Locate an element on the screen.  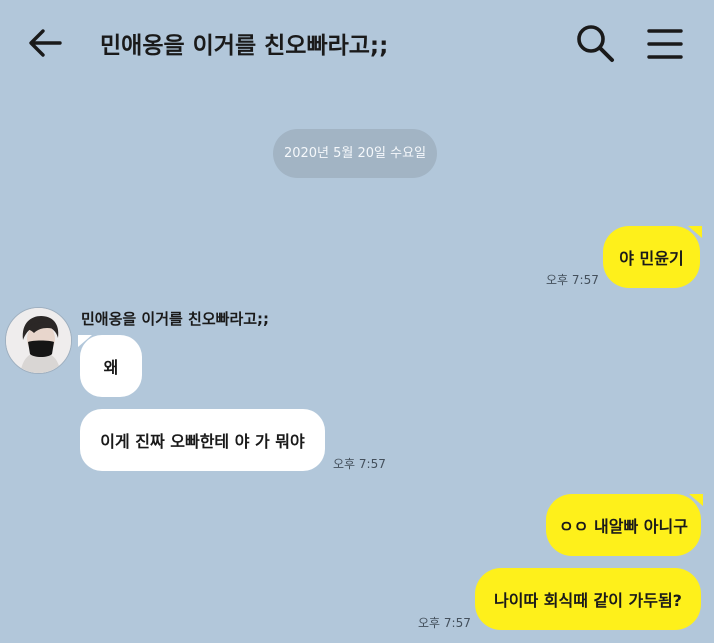
chat-header: 민애옹을 이거를 친오빠라고;; is located at coordinates (357, 43).